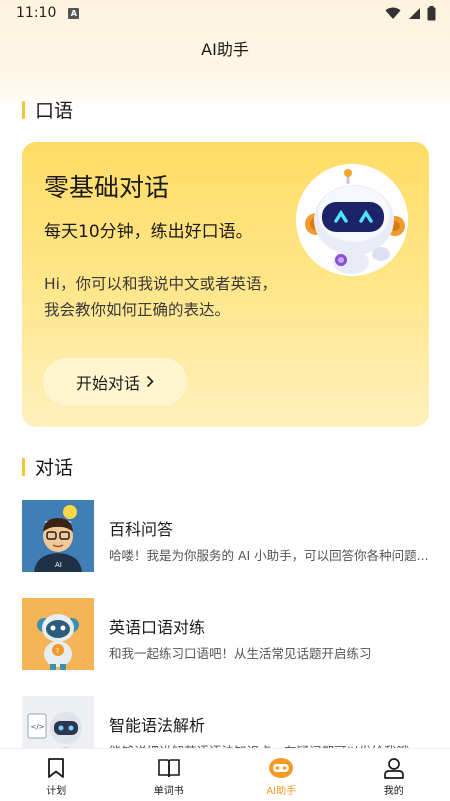  What do you see at coordinates (141, 529) in the screenshot?
I see `chat-item-title: 百科问答` at bounding box center [141, 529].